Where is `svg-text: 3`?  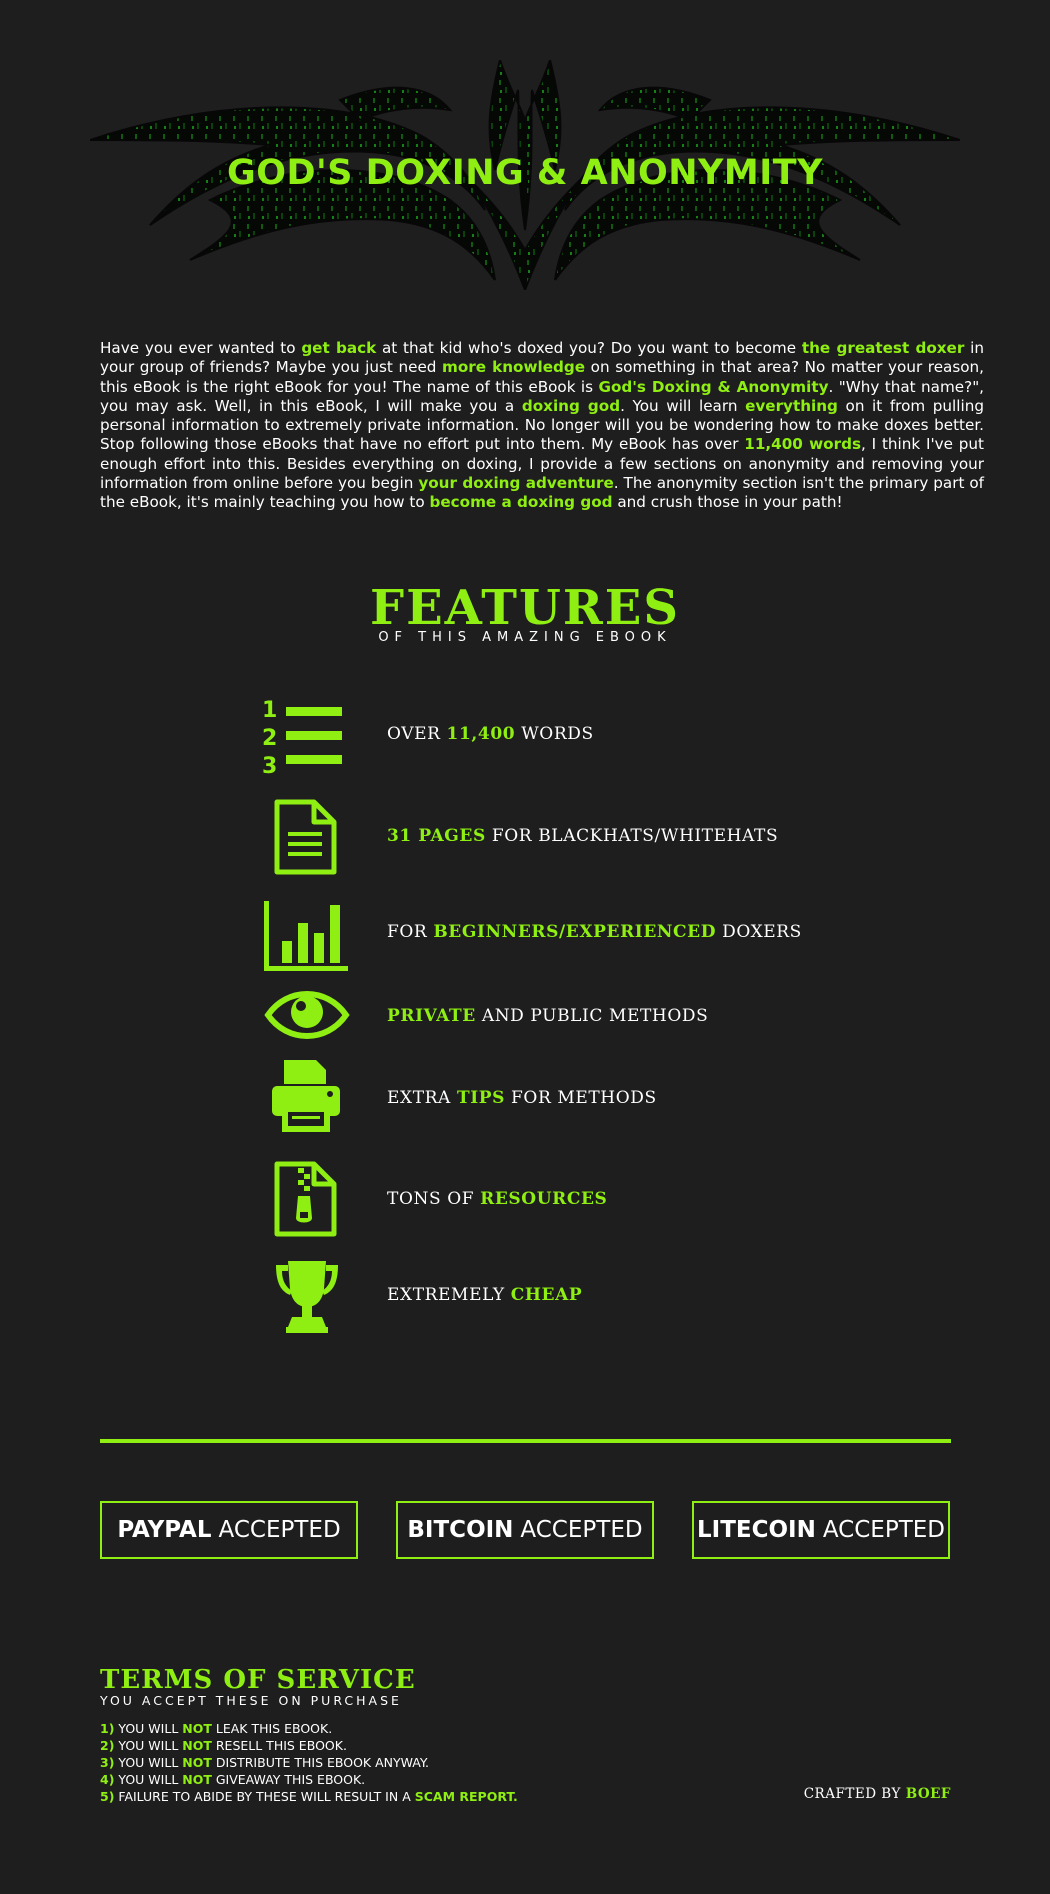 svg-text: 3 is located at coordinates (269, 764).